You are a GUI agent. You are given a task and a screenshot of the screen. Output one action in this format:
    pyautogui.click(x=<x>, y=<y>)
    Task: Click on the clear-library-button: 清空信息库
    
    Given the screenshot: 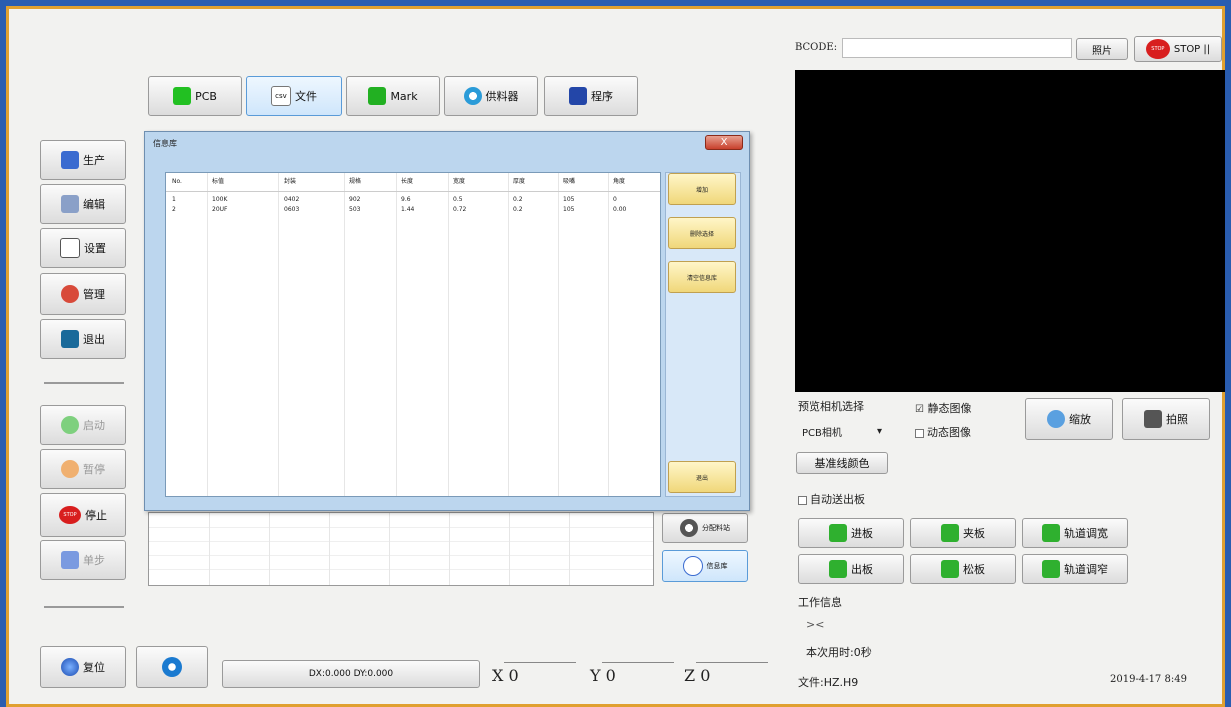 What is the action you would take?
    pyautogui.click(x=702, y=277)
    